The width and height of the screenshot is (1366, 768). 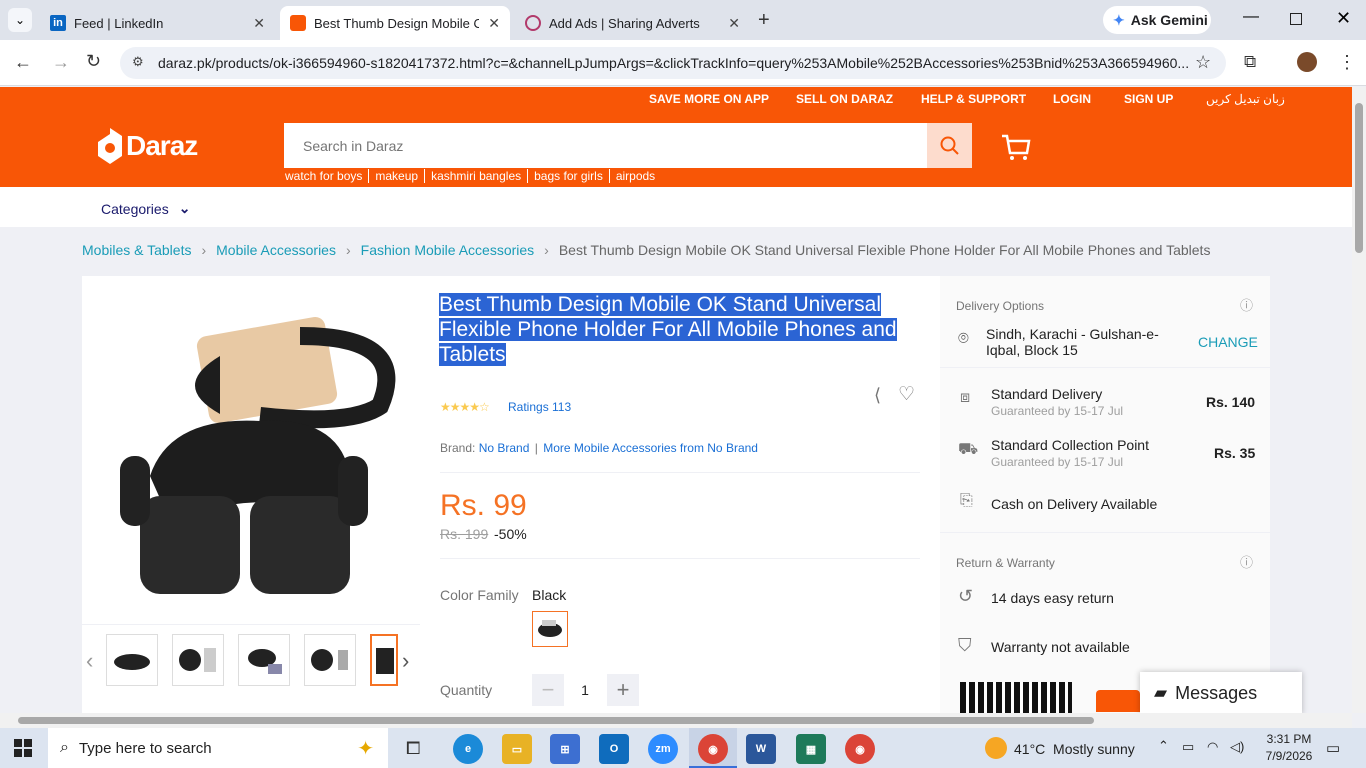 What do you see at coordinates (533, 23) in the screenshot?
I see `adverts-favicon-icon` at bounding box center [533, 23].